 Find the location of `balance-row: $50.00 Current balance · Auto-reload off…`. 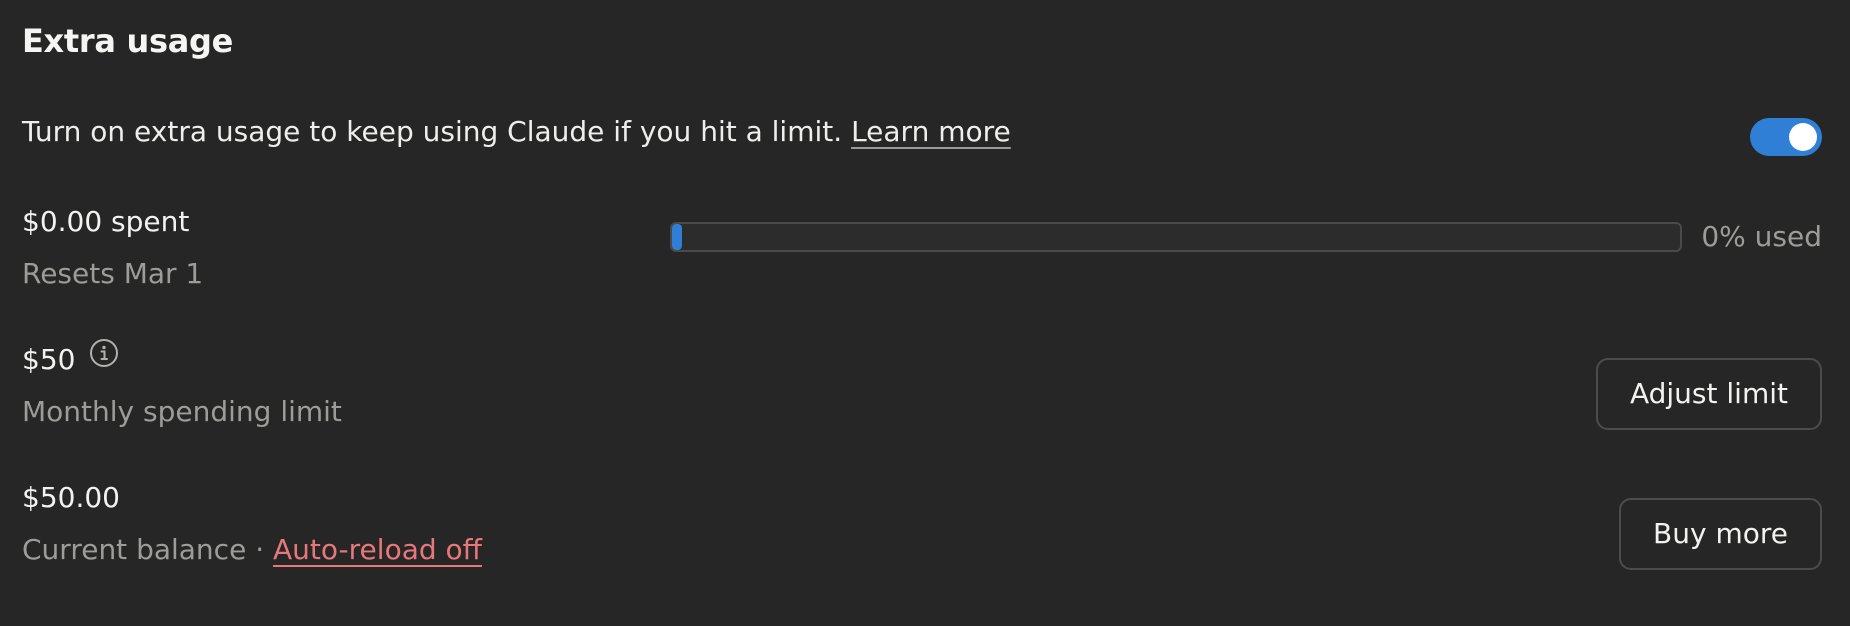

balance-row: $50.00 Current balance · Auto-reload off… is located at coordinates (922, 524).